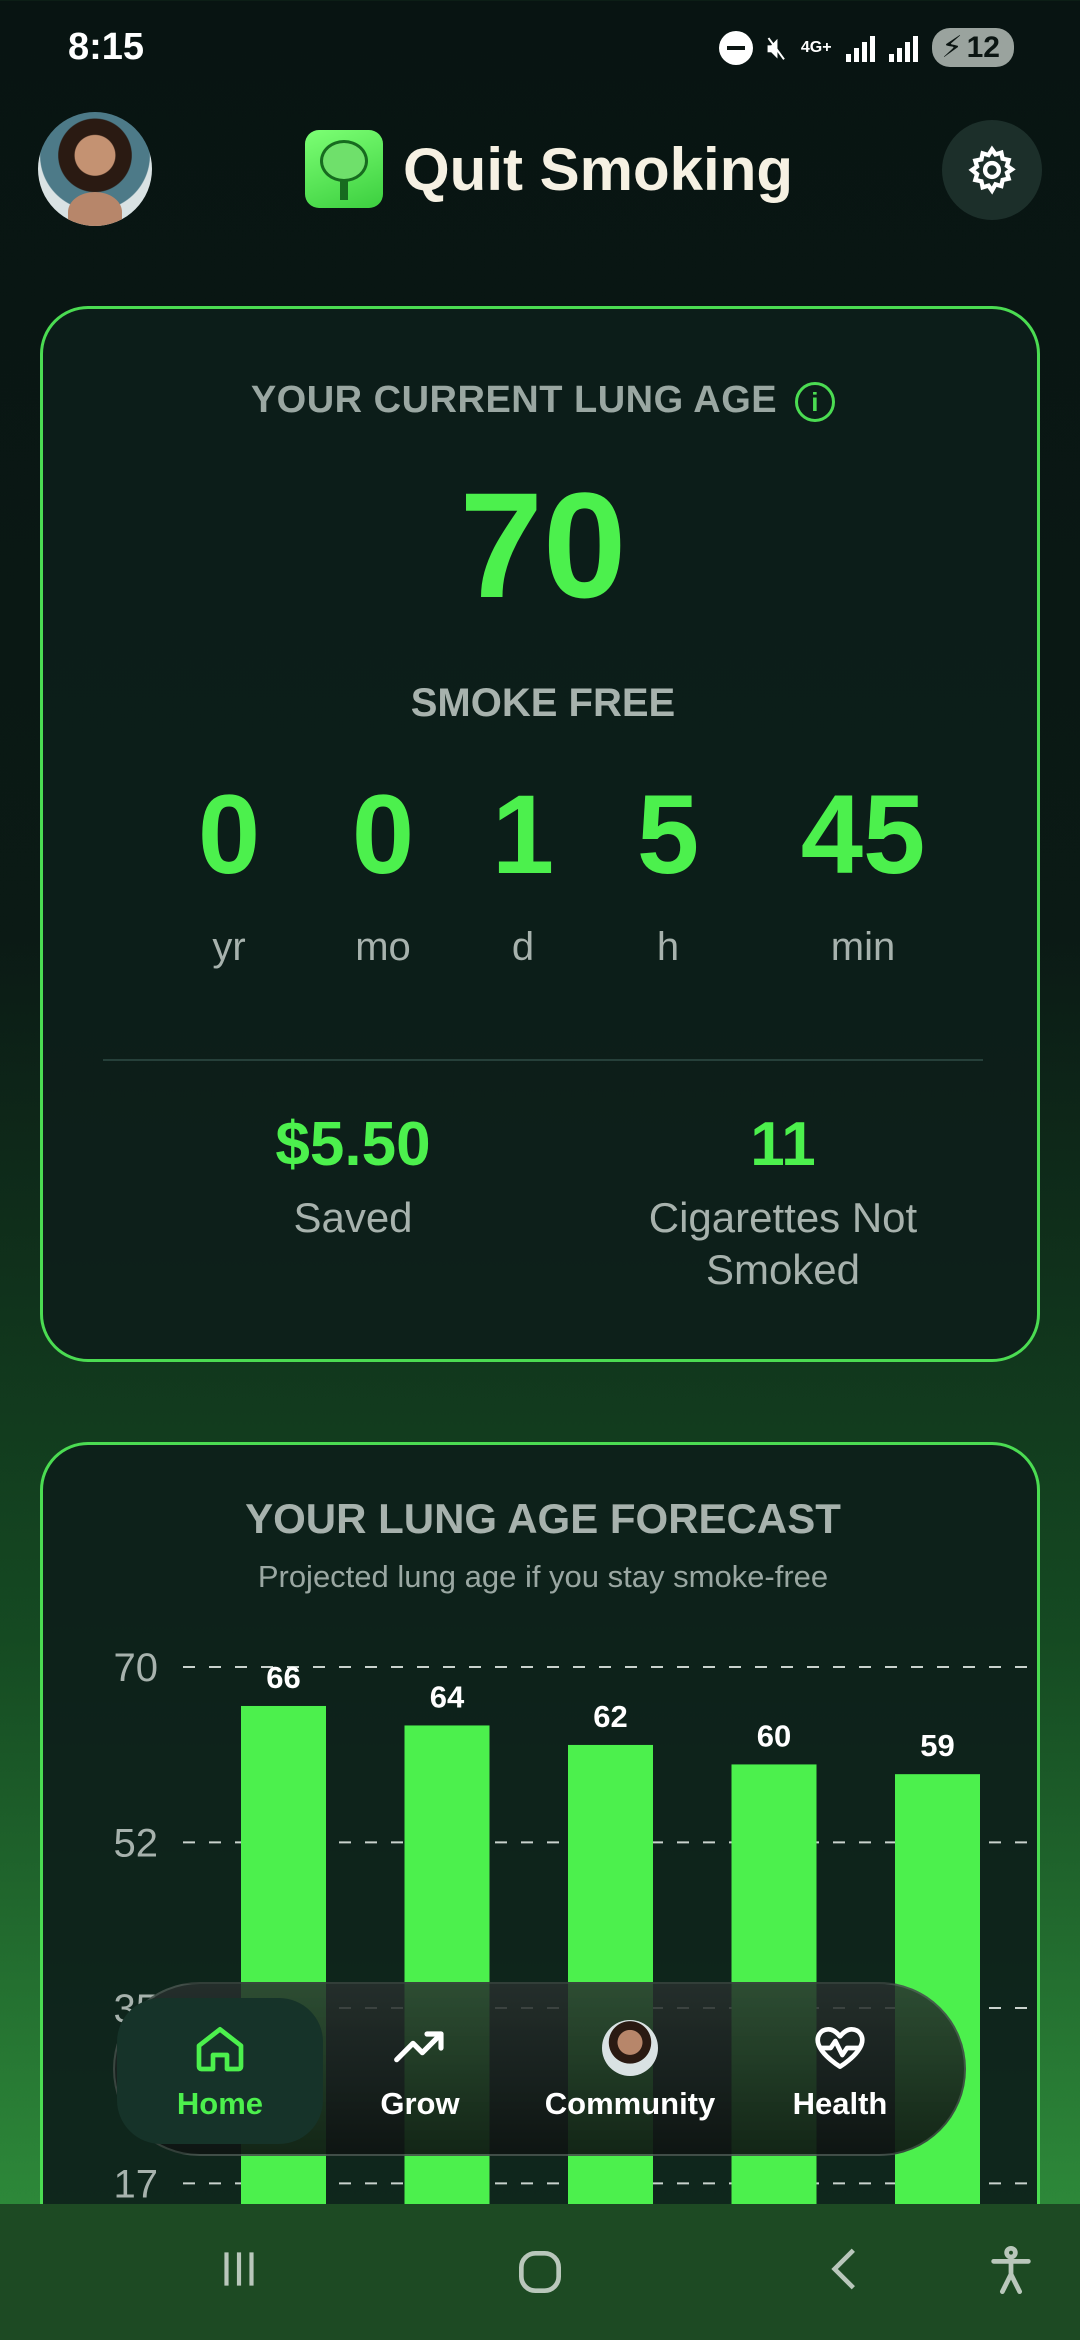 Image resolution: width=1080 pixels, height=2340 pixels. What do you see at coordinates (783, 1269) in the screenshot?
I see `cigarettes-label-line2: Smoked` at bounding box center [783, 1269].